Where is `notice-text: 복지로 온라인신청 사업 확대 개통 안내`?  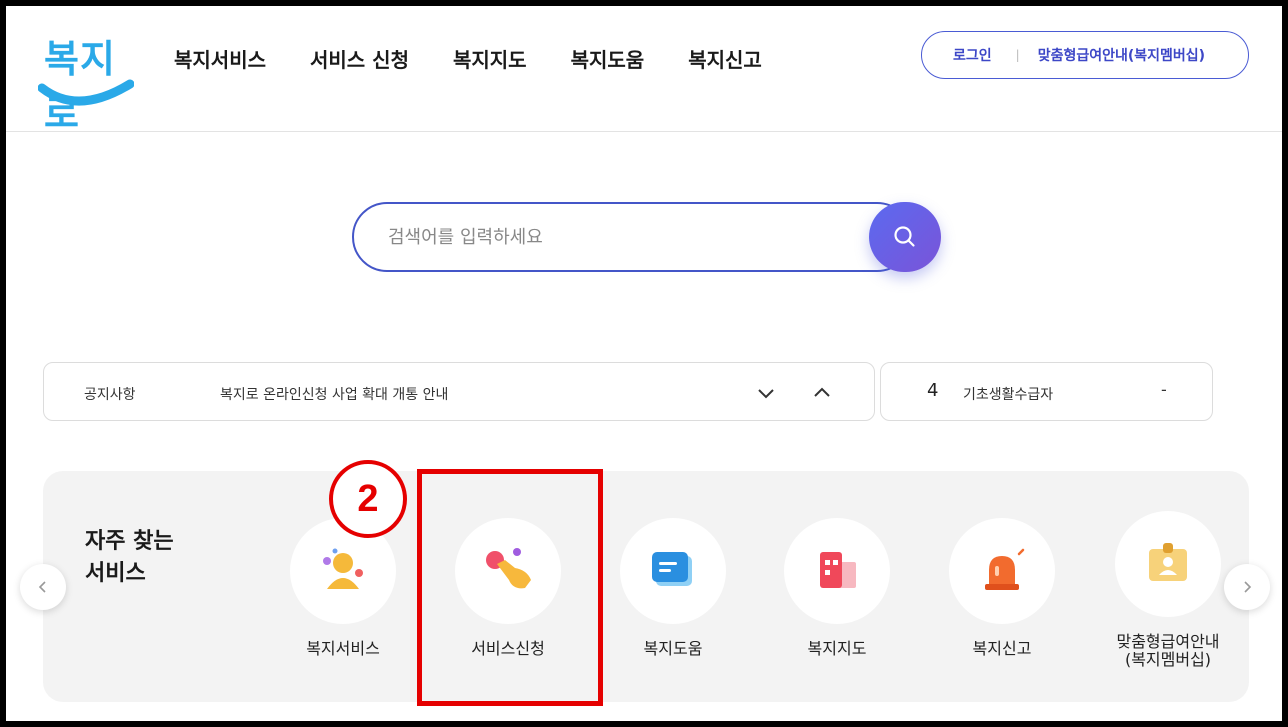 notice-text: 복지로 온라인신청 사업 확대 개통 안내 is located at coordinates (334, 394).